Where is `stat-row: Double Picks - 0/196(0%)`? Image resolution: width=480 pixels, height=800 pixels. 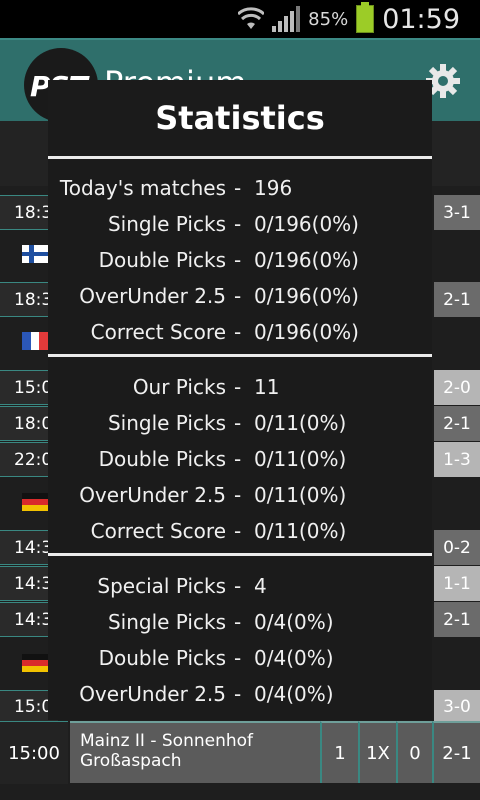 stat-row: Double Picks - 0/196(0%) is located at coordinates (240, 260).